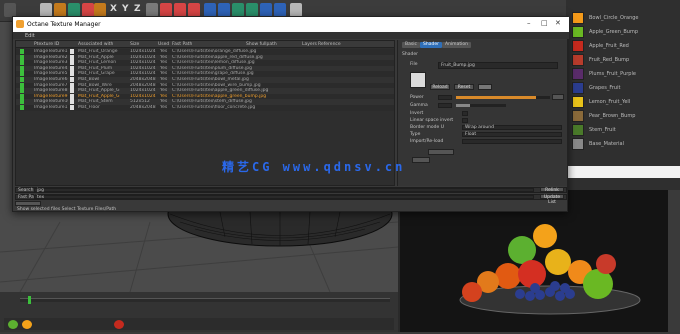  I want to click on nurbs-icon, so click(238, 10).